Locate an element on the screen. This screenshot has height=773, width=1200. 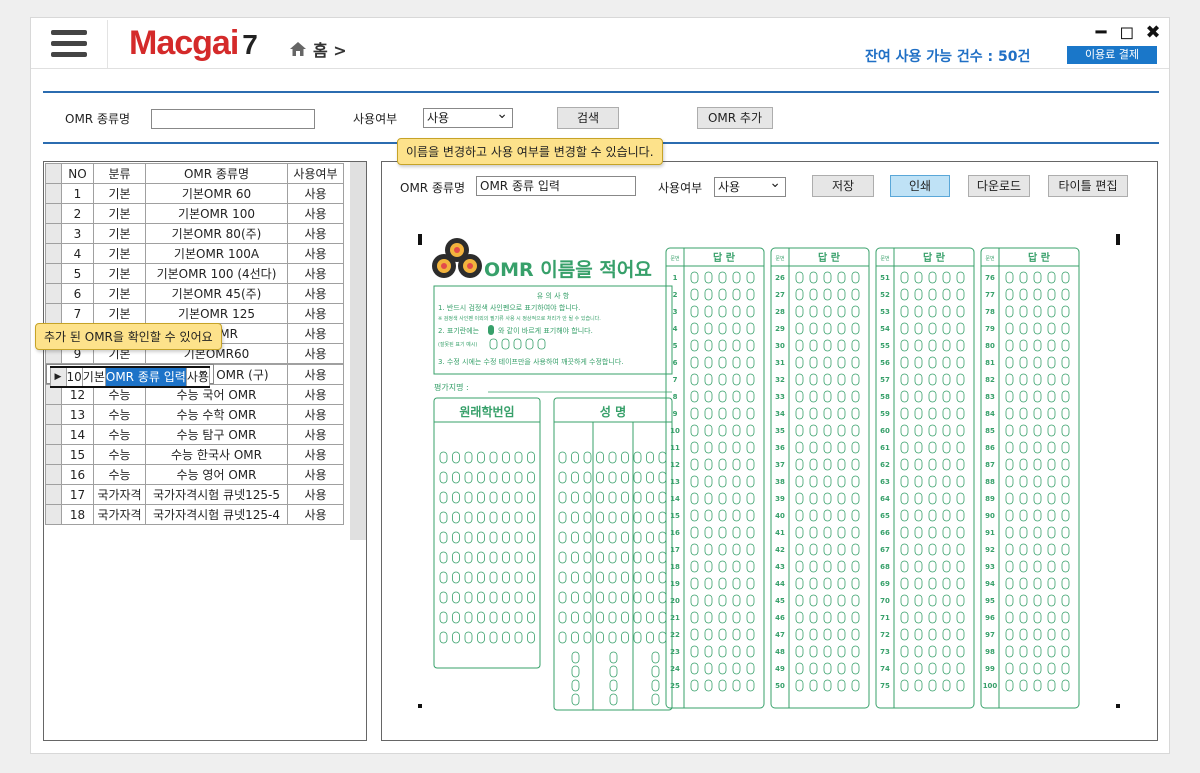
add-omr-button: OMR 추가 is located at coordinates (735, 118).